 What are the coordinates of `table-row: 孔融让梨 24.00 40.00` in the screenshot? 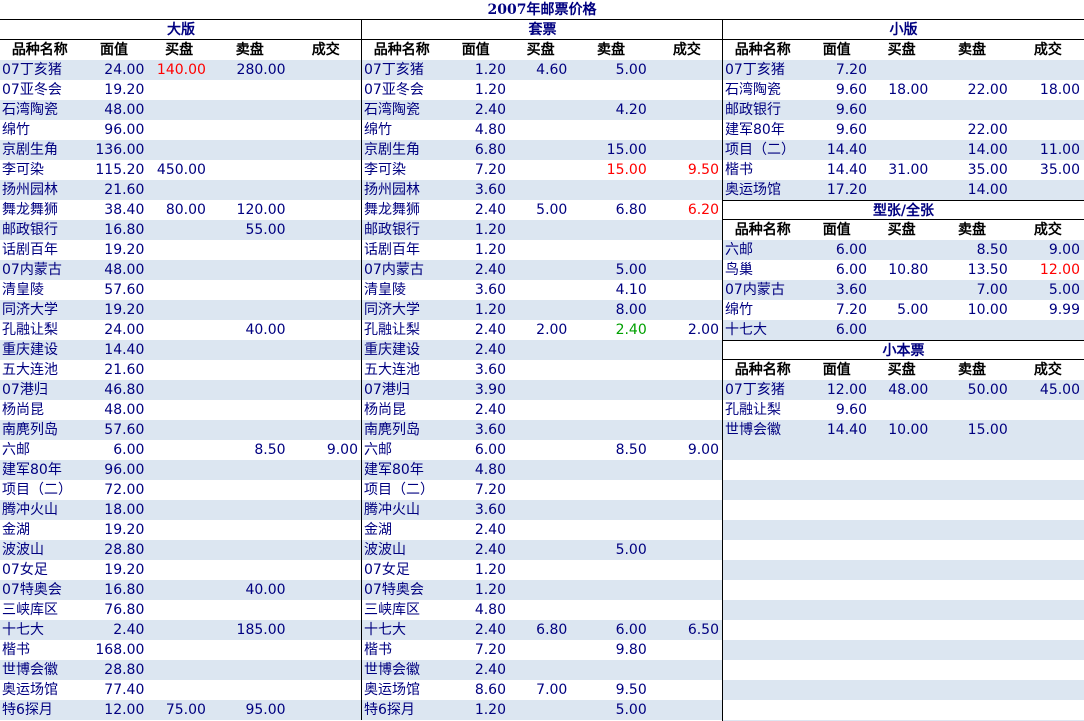 It's located at (181, 330).